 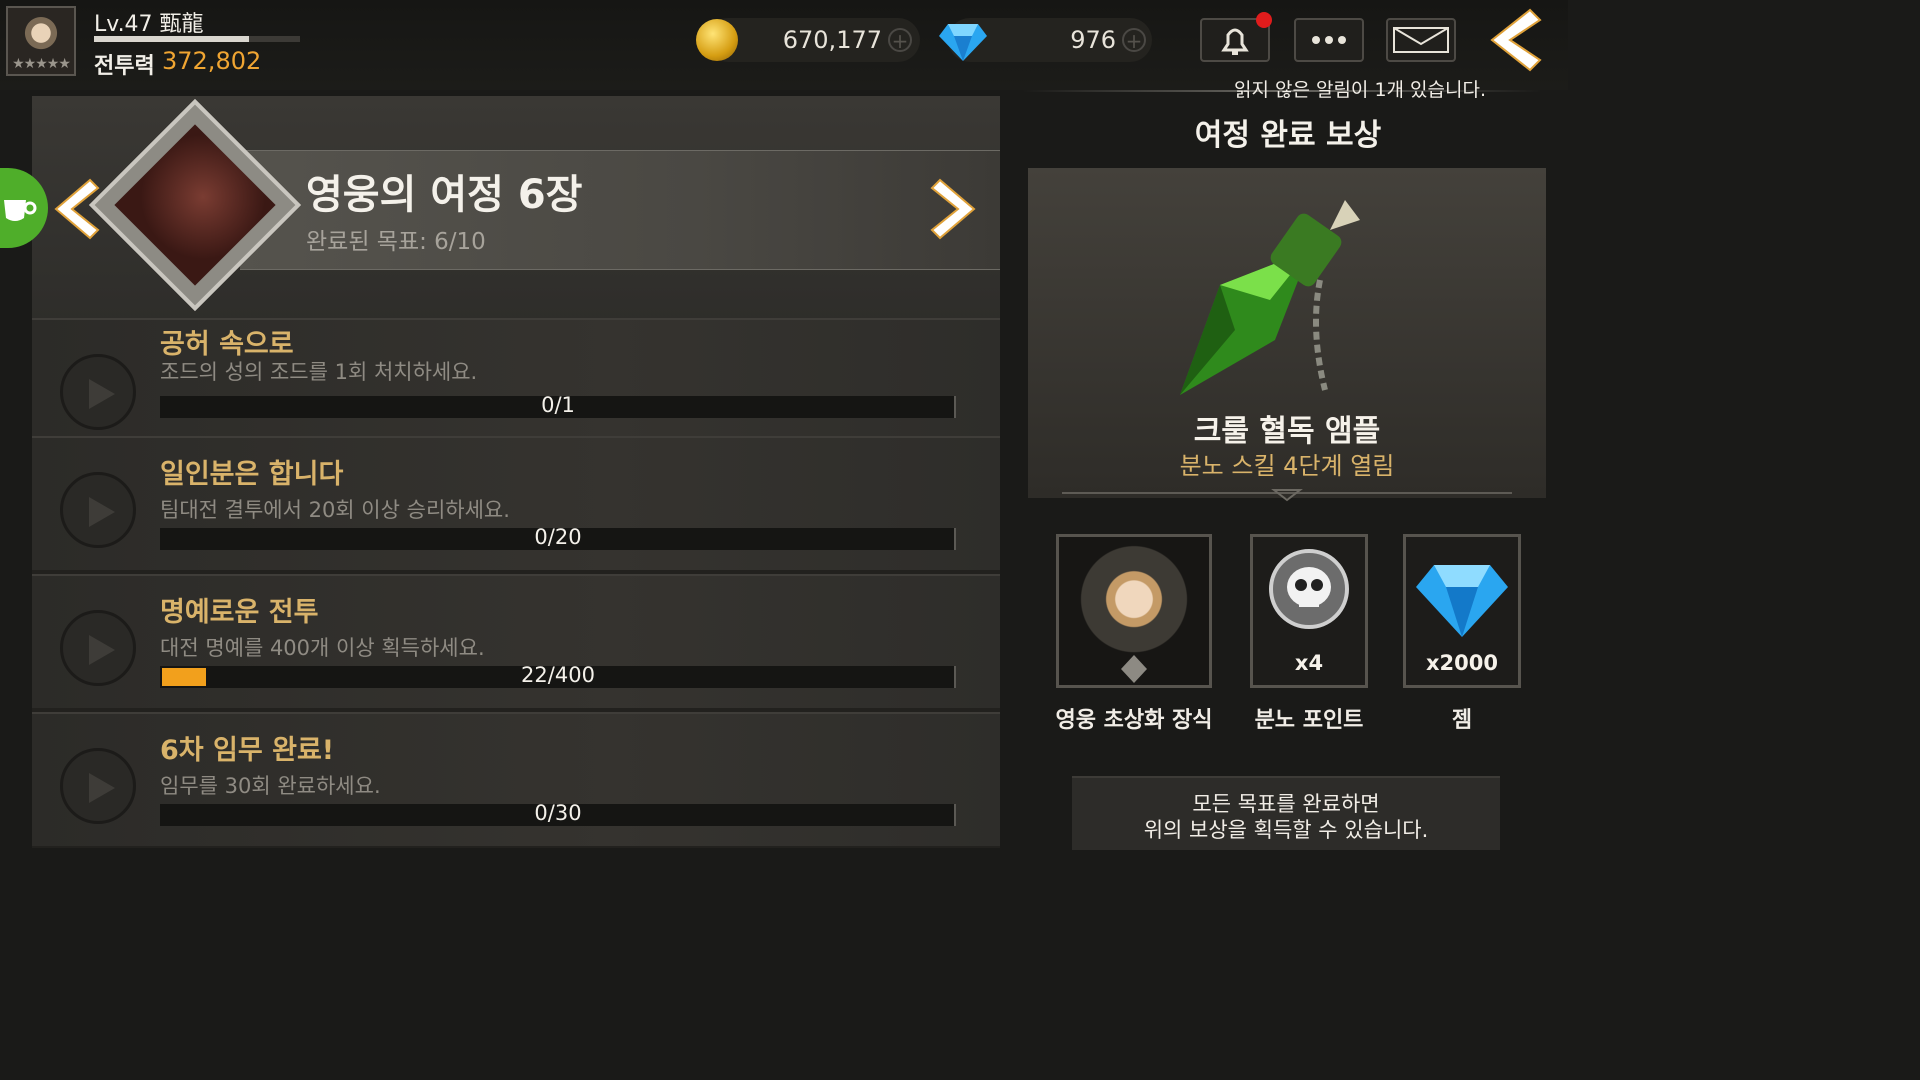 I want to click on next-chapter-arrow-icon, so click(x=955, y=209).